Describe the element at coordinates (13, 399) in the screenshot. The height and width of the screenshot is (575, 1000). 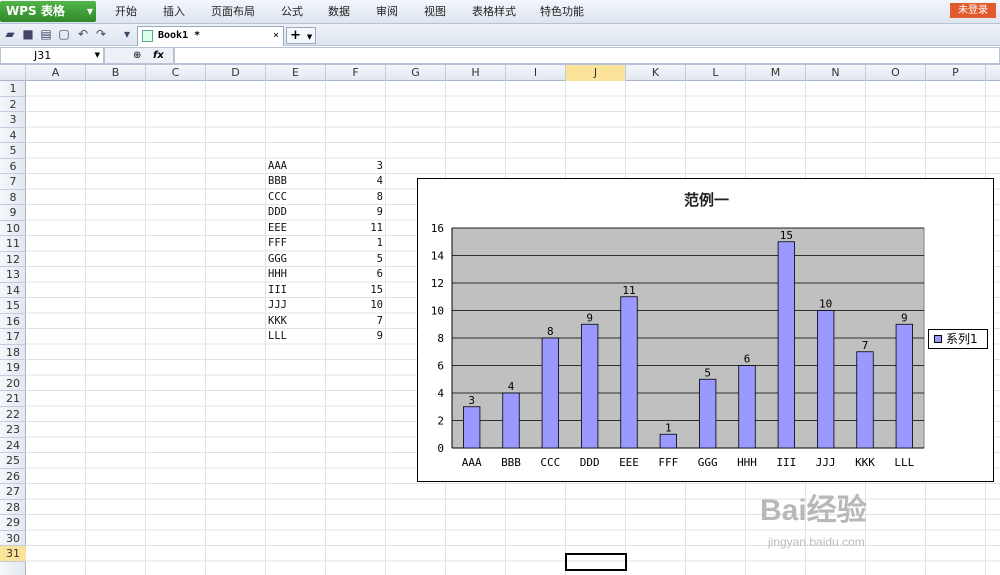
I see `row-header-21: 21` at that location.